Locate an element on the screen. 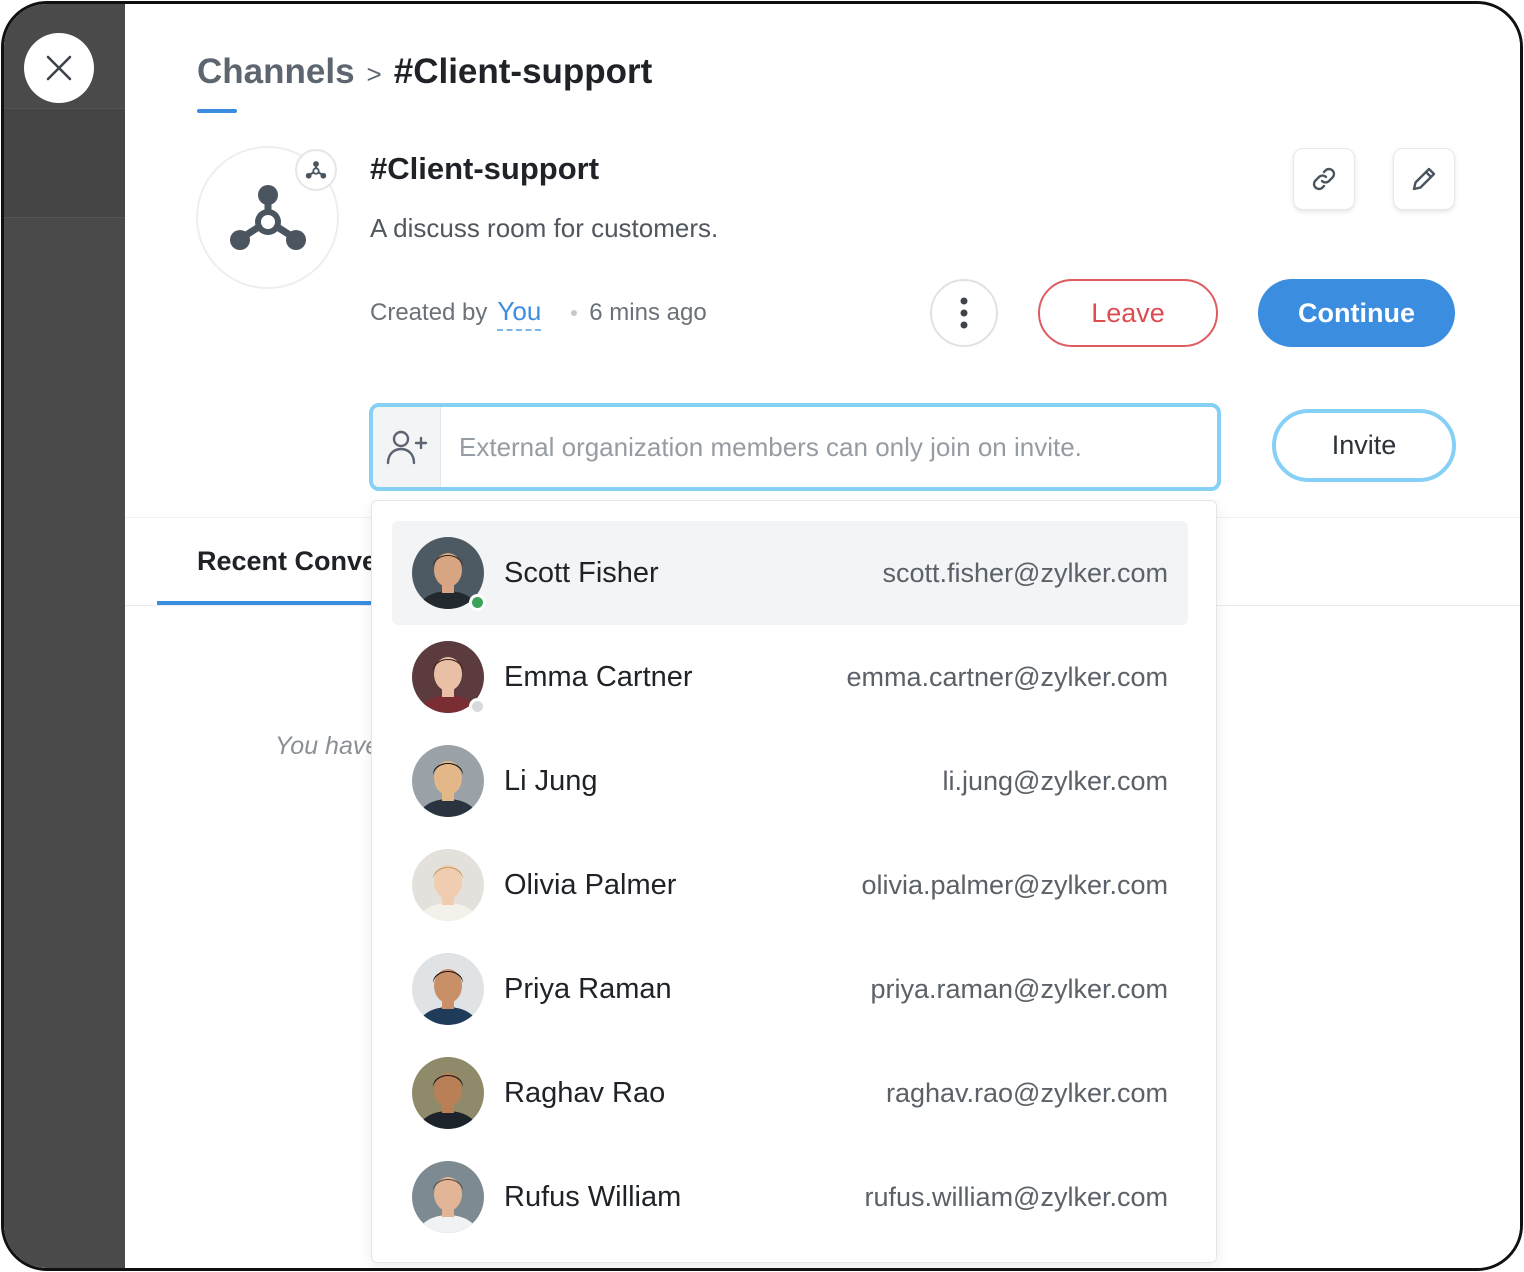 Image resolution: width=1524 pixels, height=1272 pixels. member-name: Raghav Rao is located at coordinates (585, 1092).